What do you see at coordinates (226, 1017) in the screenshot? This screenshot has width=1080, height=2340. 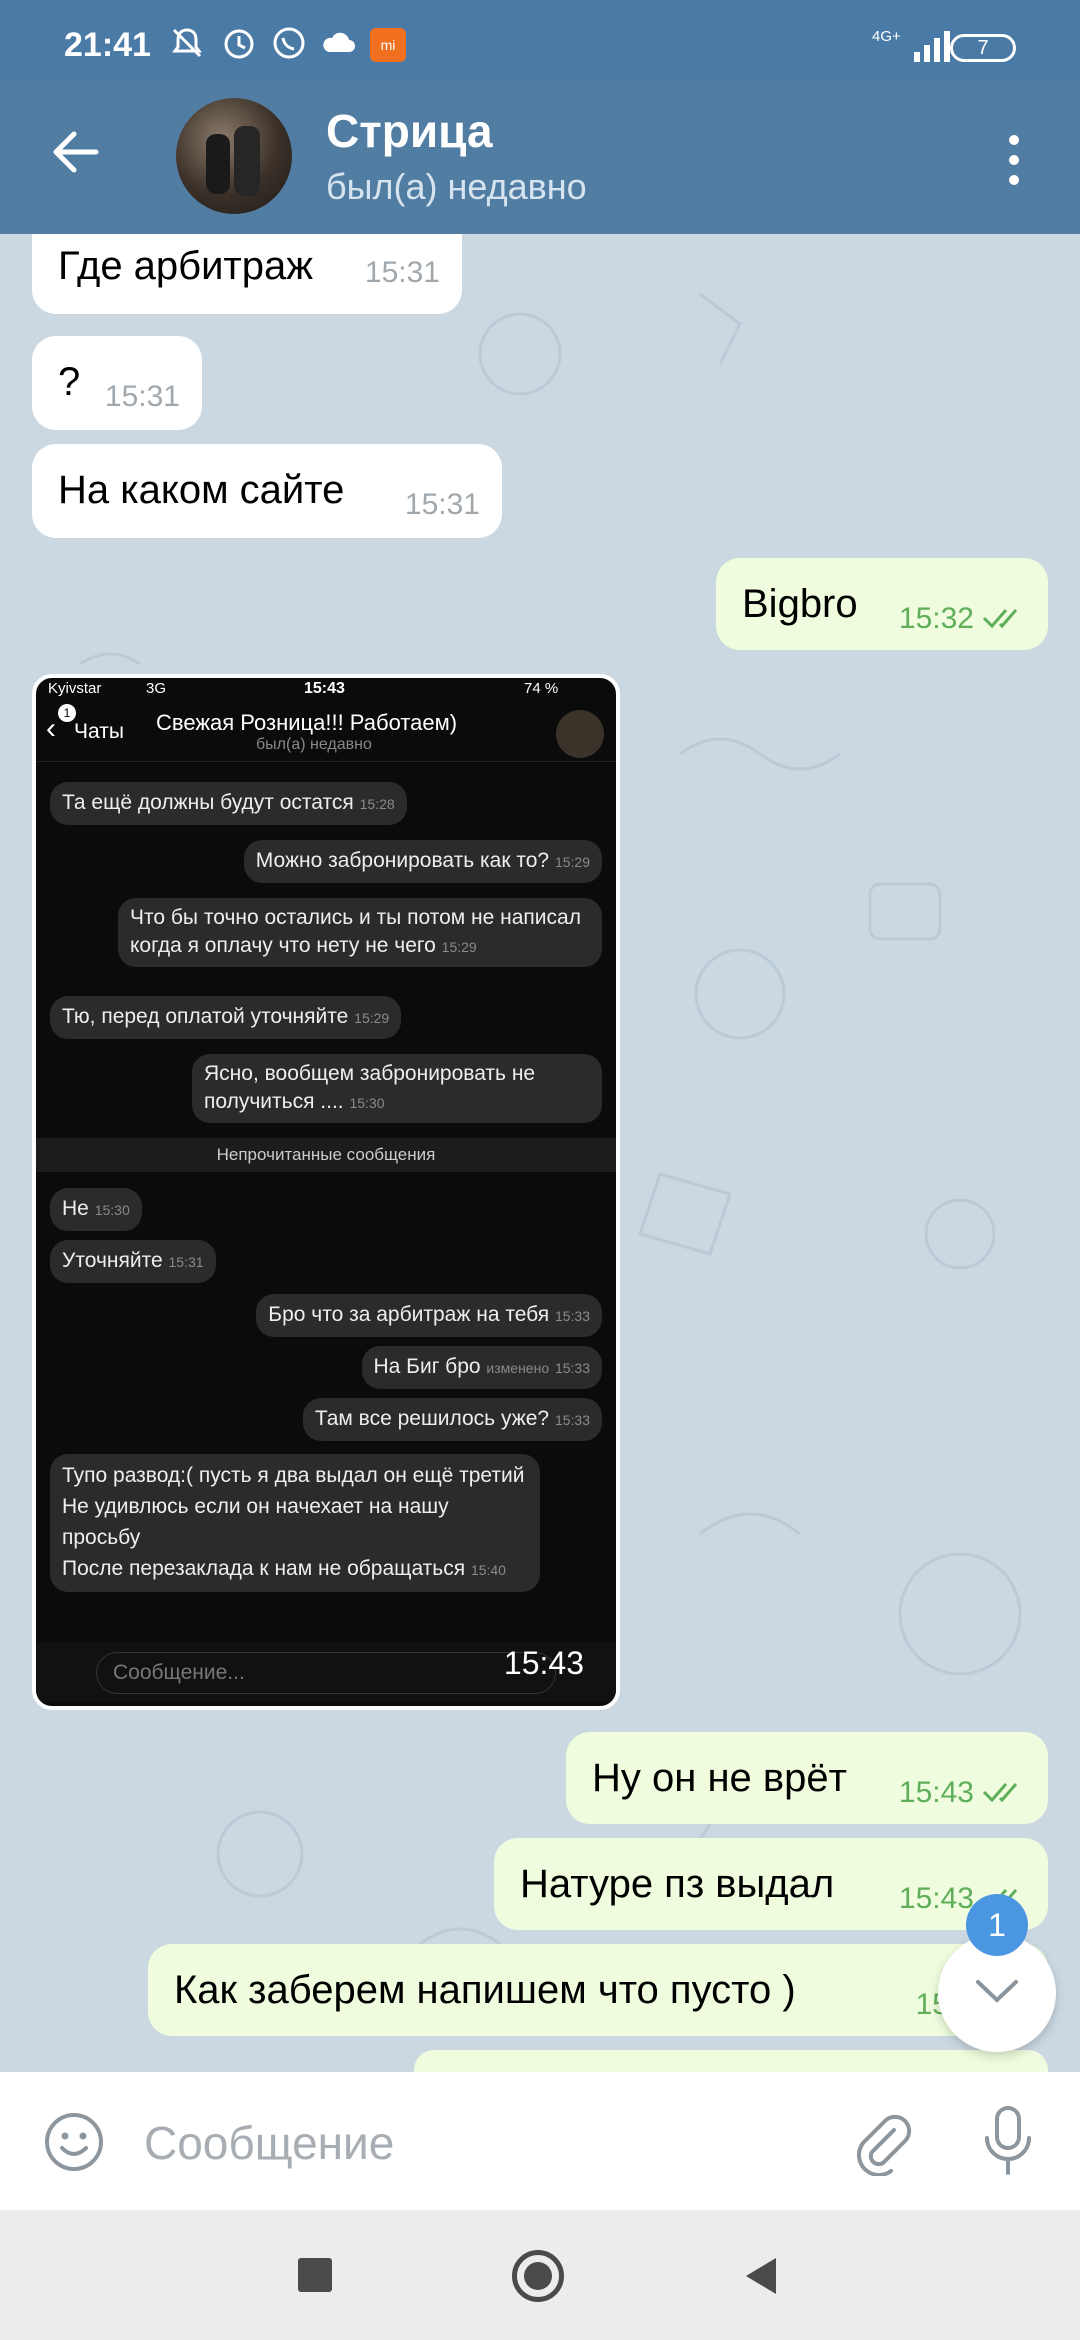 I see `screenshot-message: Тю, перед оплатой уточняйте 15:29` at bounding box center [226, 1017].